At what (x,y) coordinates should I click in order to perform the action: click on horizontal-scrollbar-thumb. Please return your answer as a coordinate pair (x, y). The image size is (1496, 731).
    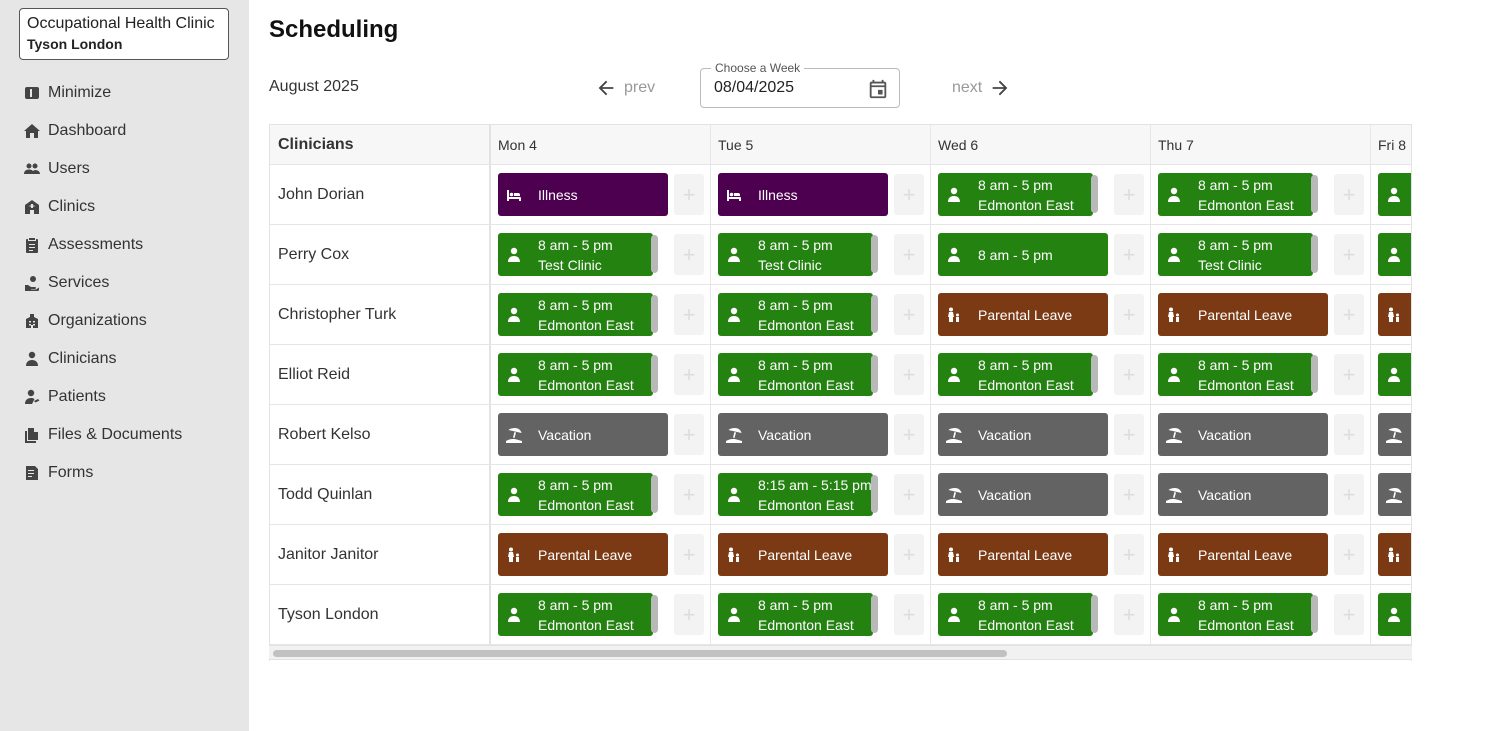
    Looking at the image, I should click on (640, 653).